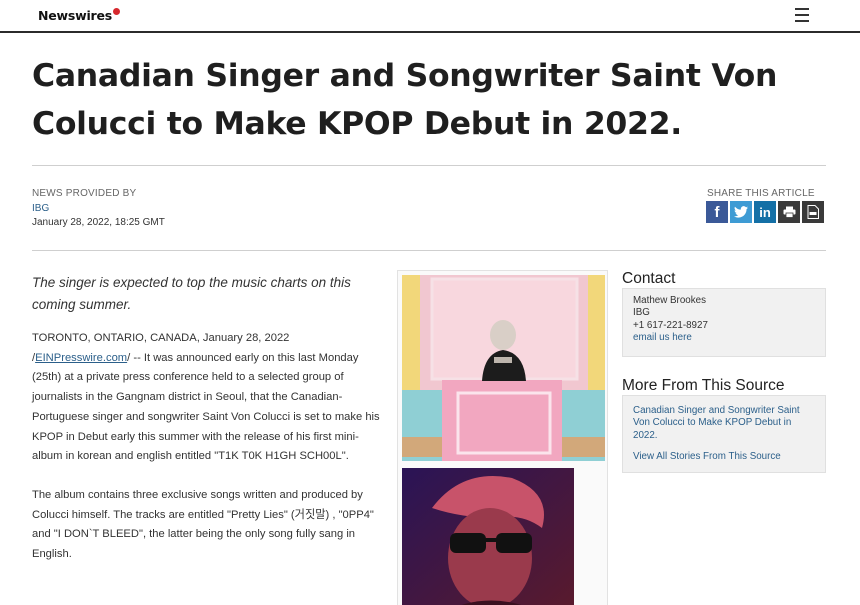 The image size is (860, 605). I want to click on twitter-share-button, so click(741, 212).